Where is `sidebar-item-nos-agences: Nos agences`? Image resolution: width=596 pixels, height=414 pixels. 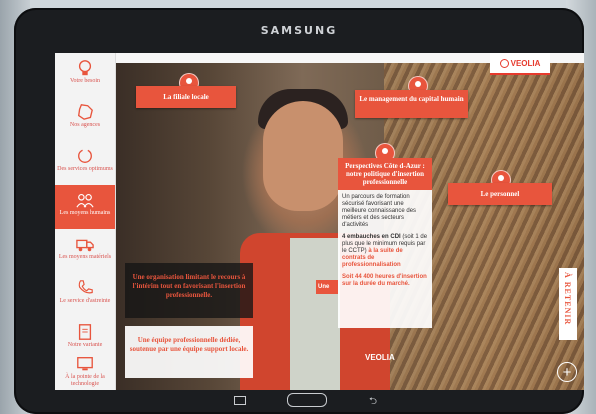 sidebar-item-nos-agences: Nos agences is located at coordinates (85, 119).